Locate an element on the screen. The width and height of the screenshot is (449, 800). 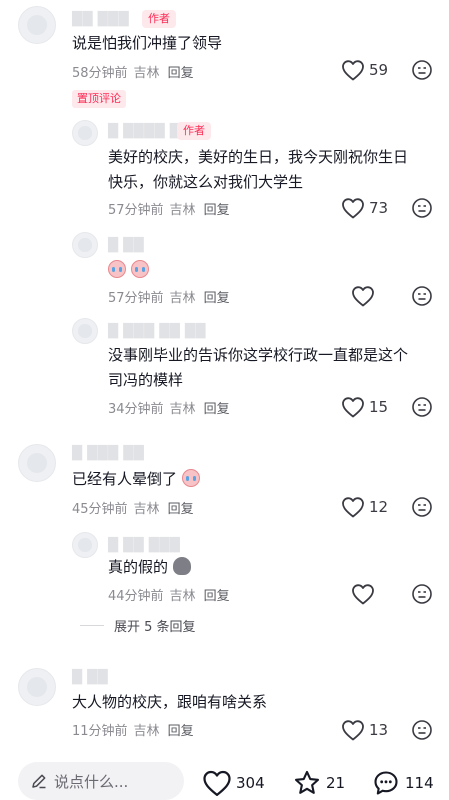
comment-item: █ ██ 大人物的校庆，跟咱有啥关系 11分钟前 吉林 回复 13 is located at coordinates (224, 706).